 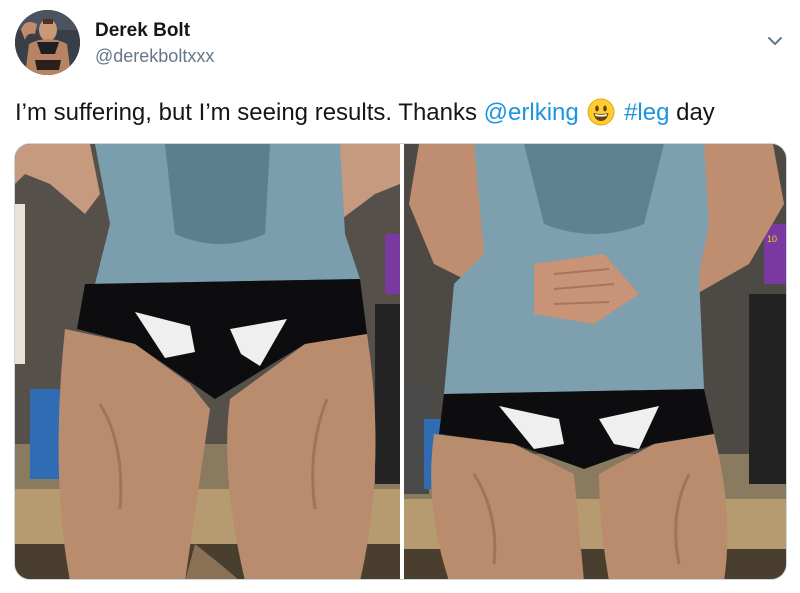 What do you see at coordinates (531, 112) in the screenshot?
I see `mention-link: @erlking` at bounding box center [531, 112].